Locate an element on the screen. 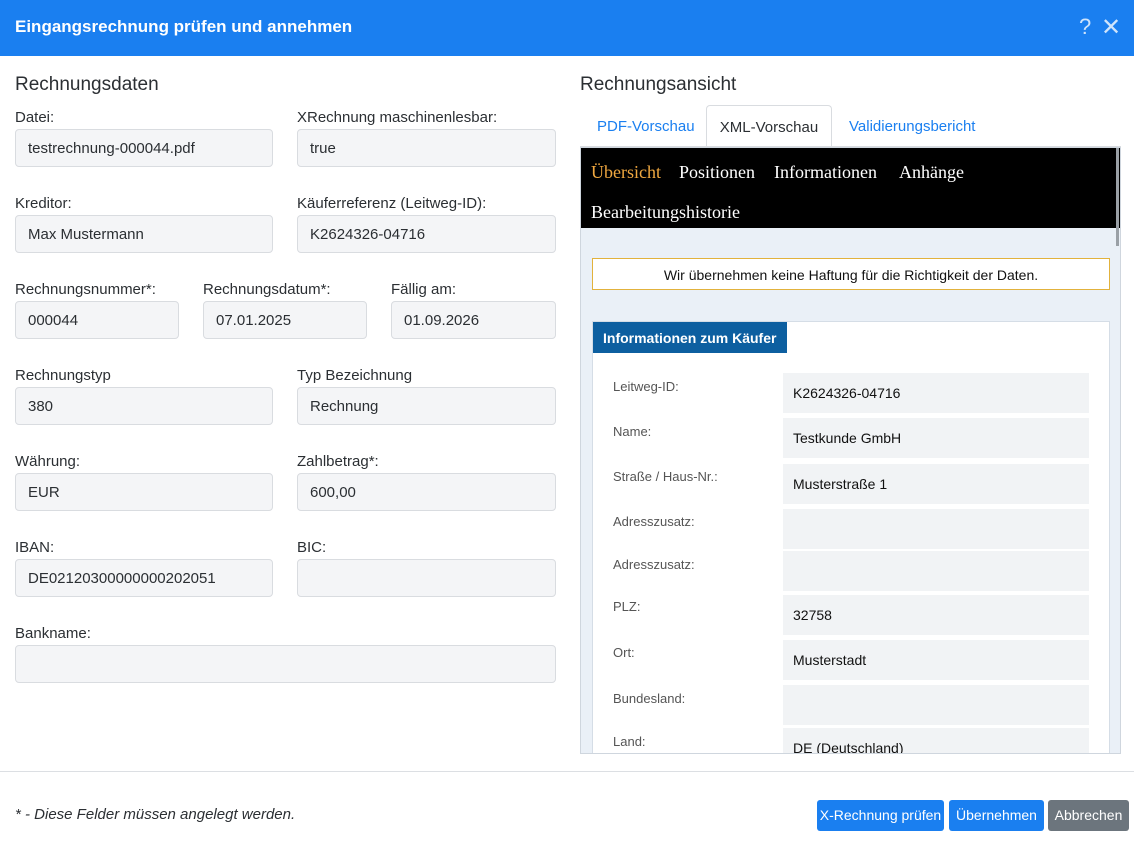 Image resolution: width=1134 pixels, height=844 pixels. due-date-label: Fällig am: is located at coordinates (424, 289).